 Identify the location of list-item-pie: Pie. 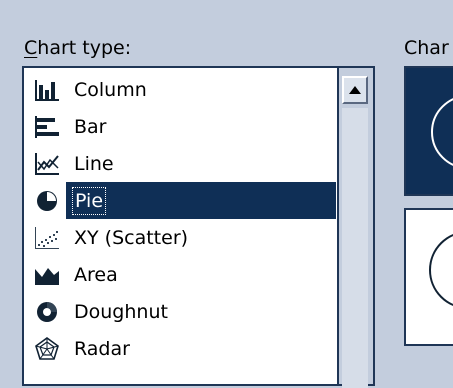
(182, 200).